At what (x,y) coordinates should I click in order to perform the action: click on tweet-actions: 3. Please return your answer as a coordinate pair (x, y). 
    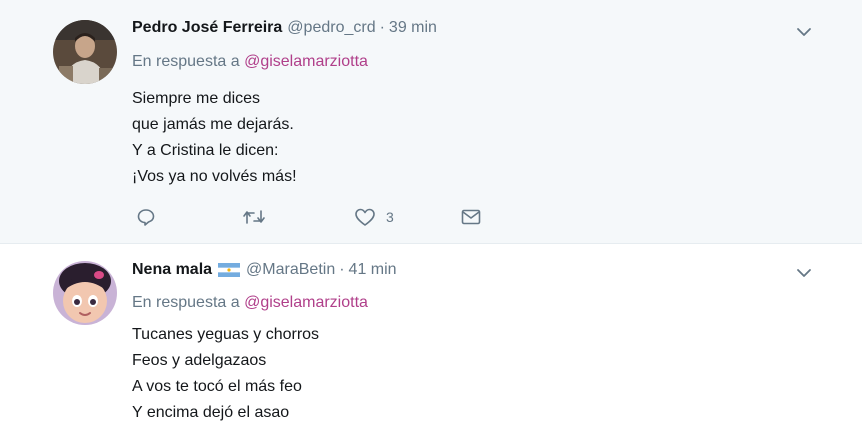
    Looking at the image, I should click on (312, 217).